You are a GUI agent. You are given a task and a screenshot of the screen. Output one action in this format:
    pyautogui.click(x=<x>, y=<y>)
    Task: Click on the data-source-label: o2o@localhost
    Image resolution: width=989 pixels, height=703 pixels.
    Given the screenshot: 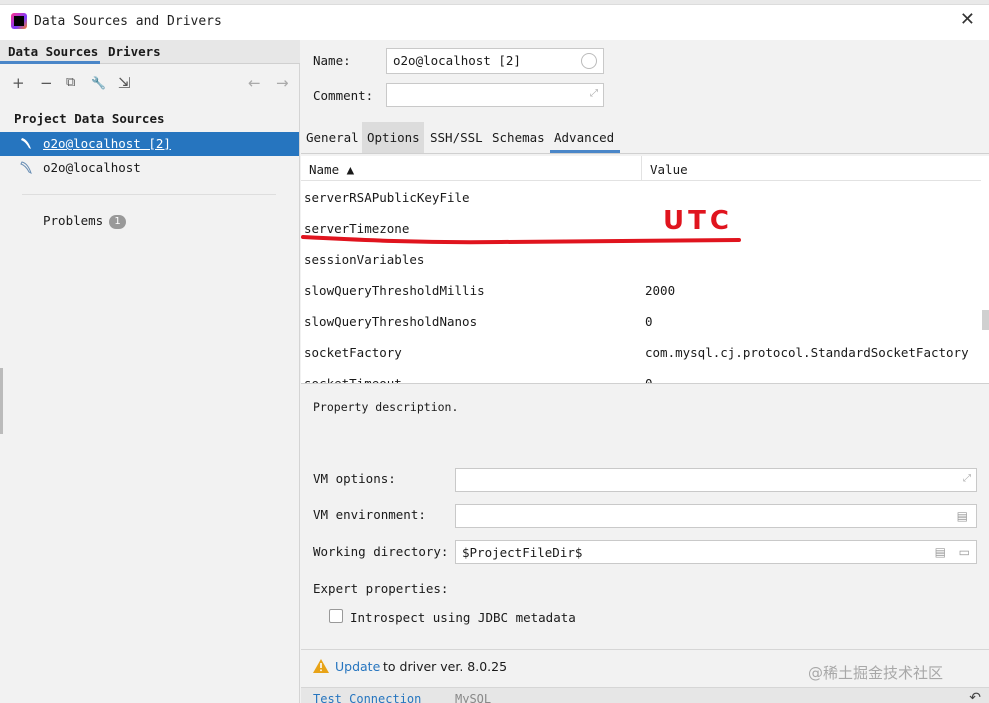 What is the action you would take?
    pyautogui.click(x=92, y=167)
    